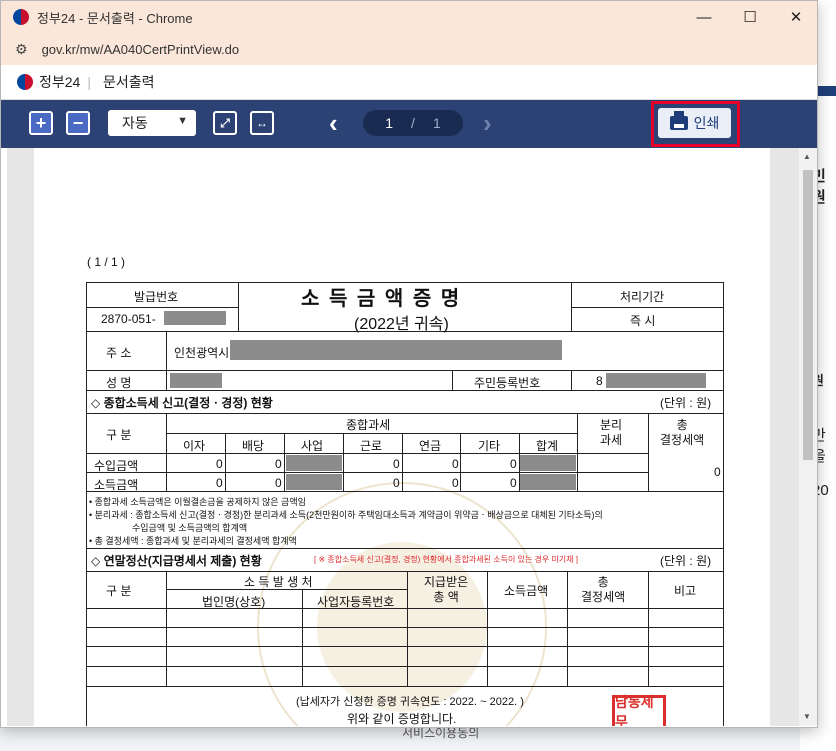 The height and width of the screenshot is (751, 836). What do you see at coordinates (685, 591) in the screenshot?
I see `table2-note: 비고` at bounding box center [685, 591].